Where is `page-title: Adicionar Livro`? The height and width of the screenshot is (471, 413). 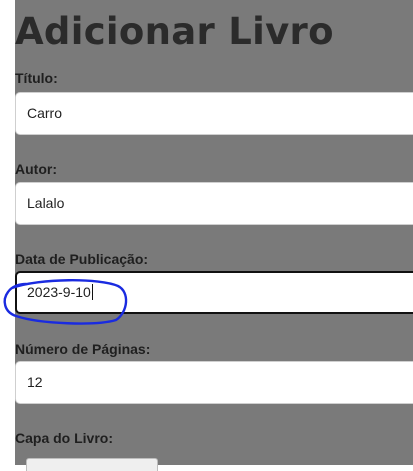 page-title: Adicionar Livro is located at coordinates (174, 31).